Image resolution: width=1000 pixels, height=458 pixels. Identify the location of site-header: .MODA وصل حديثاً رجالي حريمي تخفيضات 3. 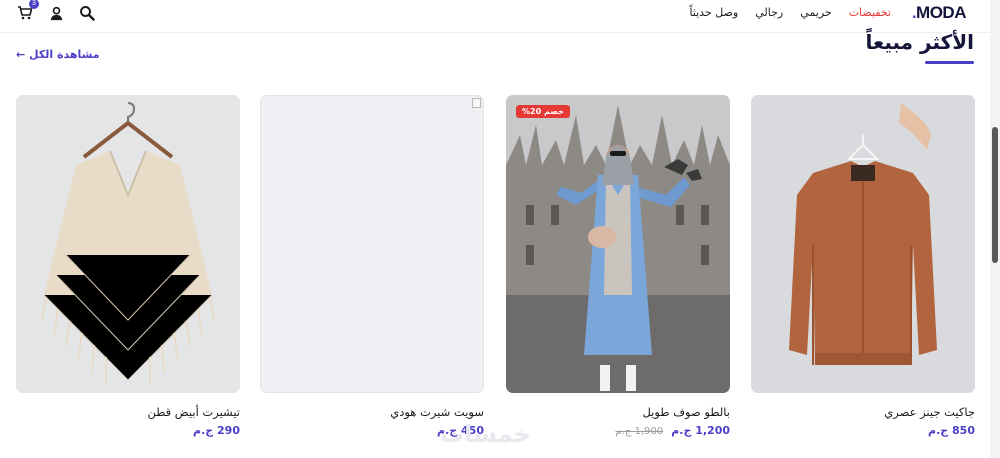
(495, 16).